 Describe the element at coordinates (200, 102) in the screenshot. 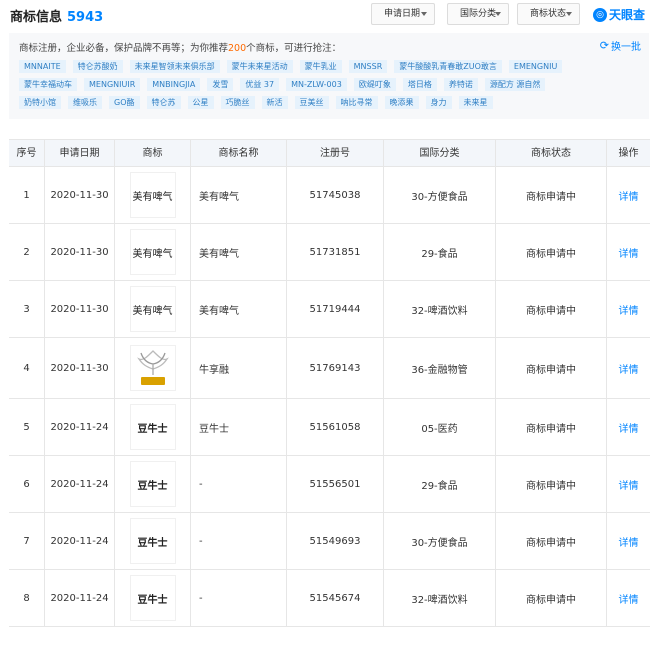

I see `recommend-tag: 公星` at that location.